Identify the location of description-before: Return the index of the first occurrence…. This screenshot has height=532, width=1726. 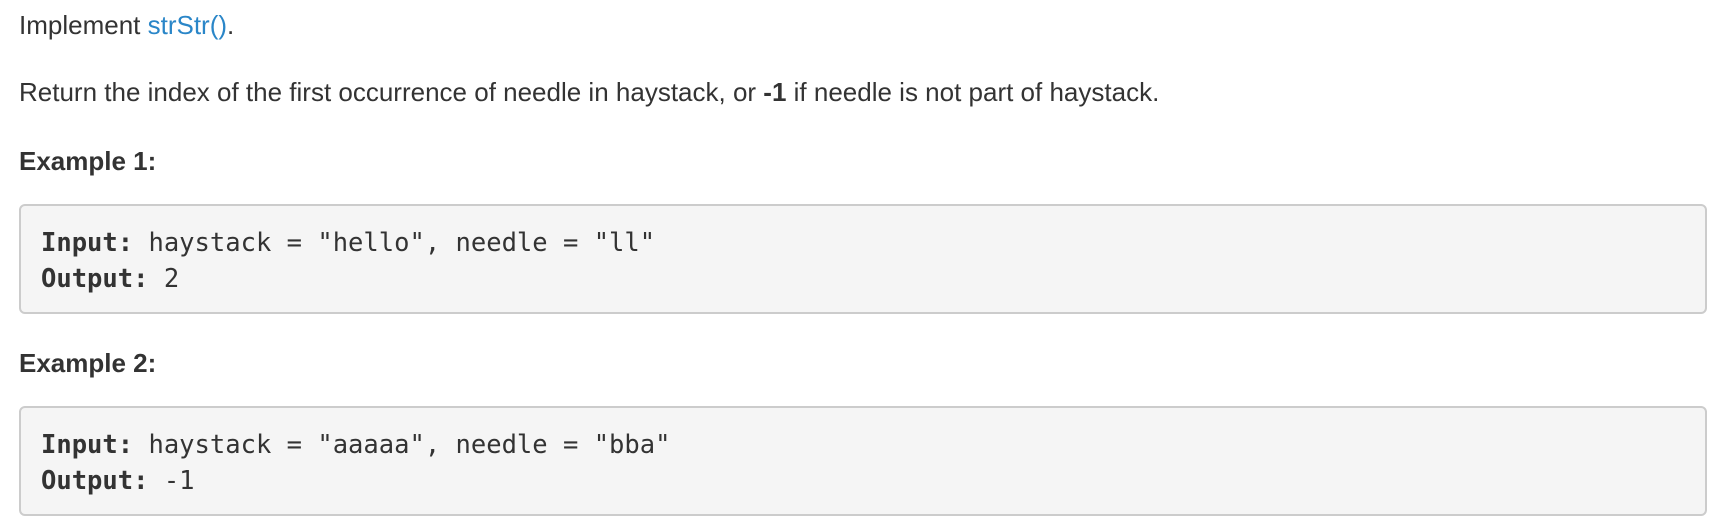
(391, 92).